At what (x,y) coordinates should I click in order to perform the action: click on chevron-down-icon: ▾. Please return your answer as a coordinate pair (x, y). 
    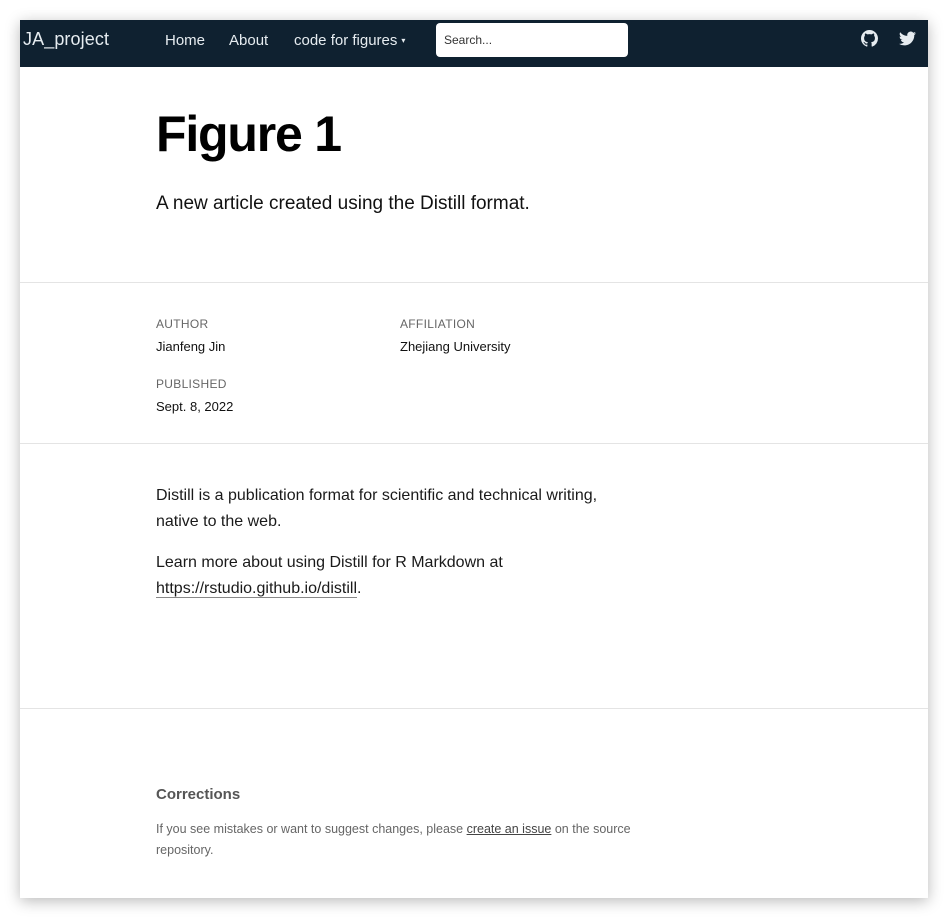
    Looking at the image, I should click on (403, 40).